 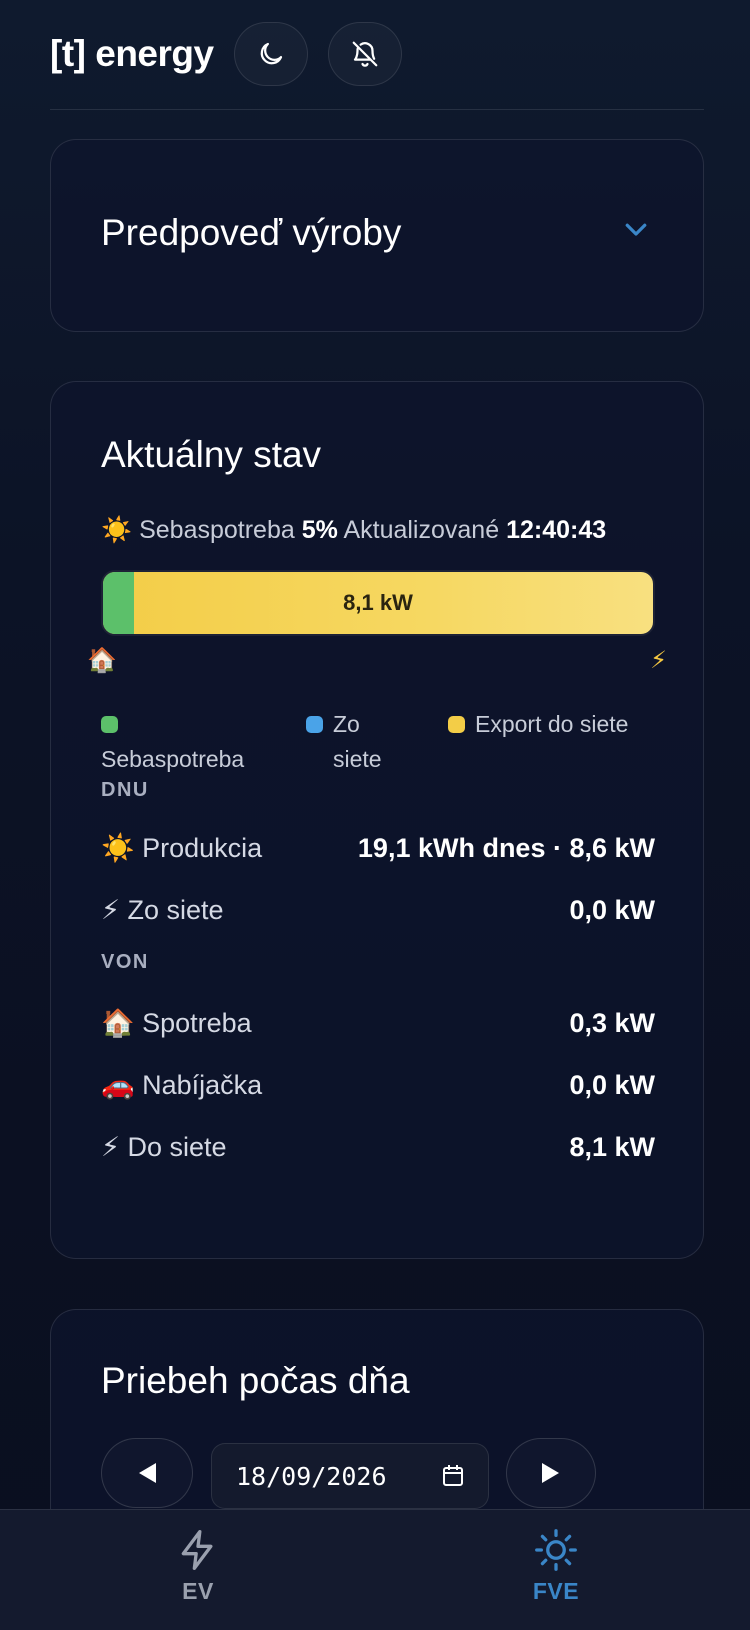 I want to click on tab-fve-label: FVE, so click(x=556, y=1591).